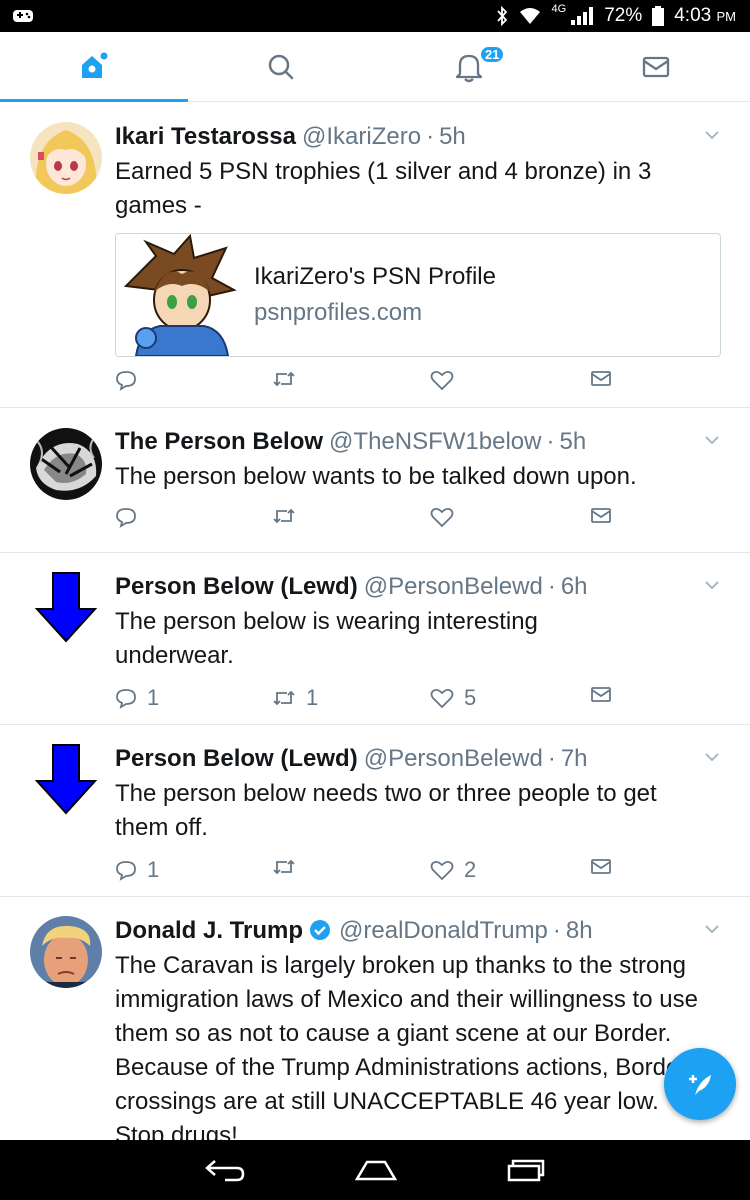 The width and height of the screenshot is (750, 1200). What do you see at coordinates (574, 758) in the screenshot?
I see `tweet-time: 7h` at bounding box center [574, 758].